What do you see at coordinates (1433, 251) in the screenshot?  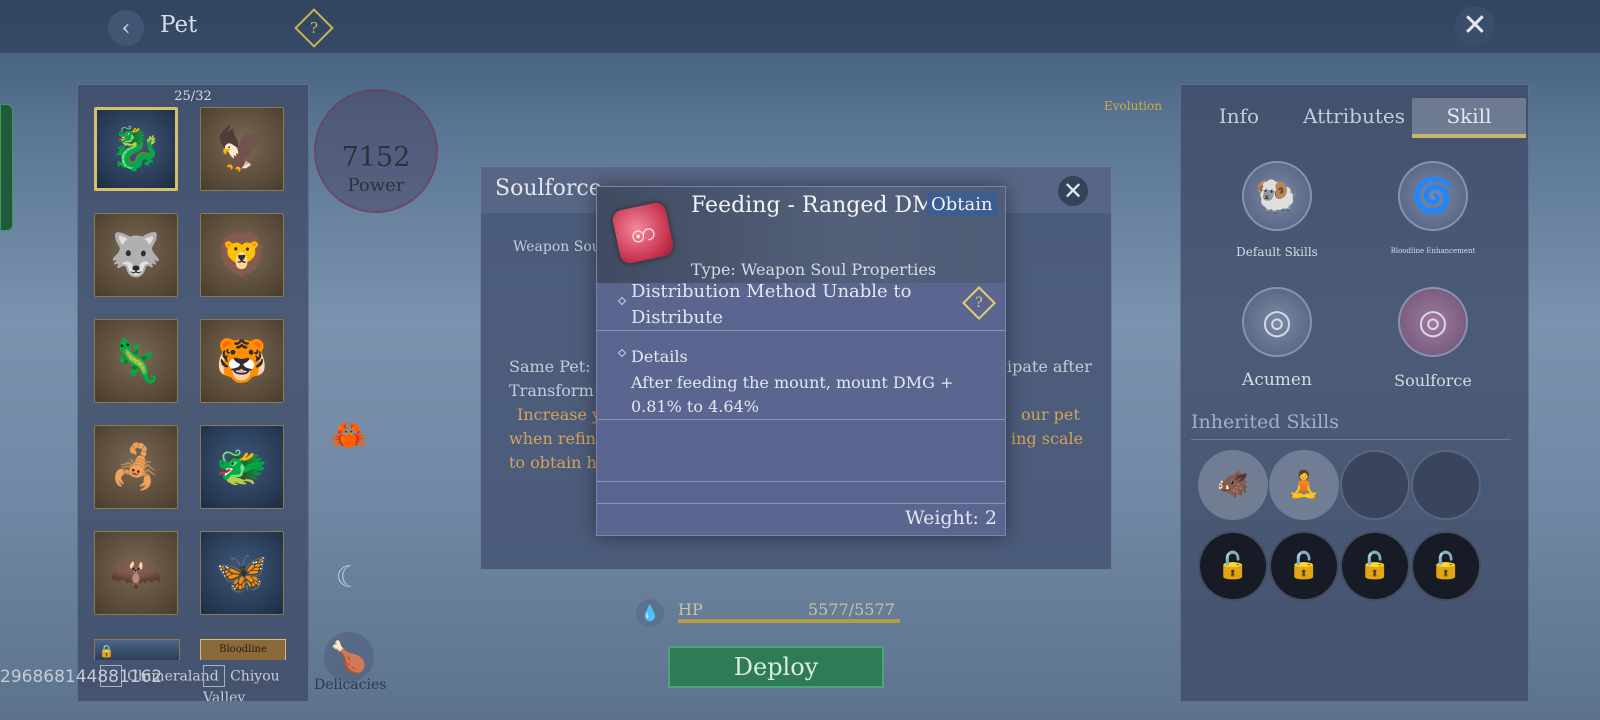 I see `skill-label-bloodline: Bloodline Enhancement` at bounding box center [1433, 251].